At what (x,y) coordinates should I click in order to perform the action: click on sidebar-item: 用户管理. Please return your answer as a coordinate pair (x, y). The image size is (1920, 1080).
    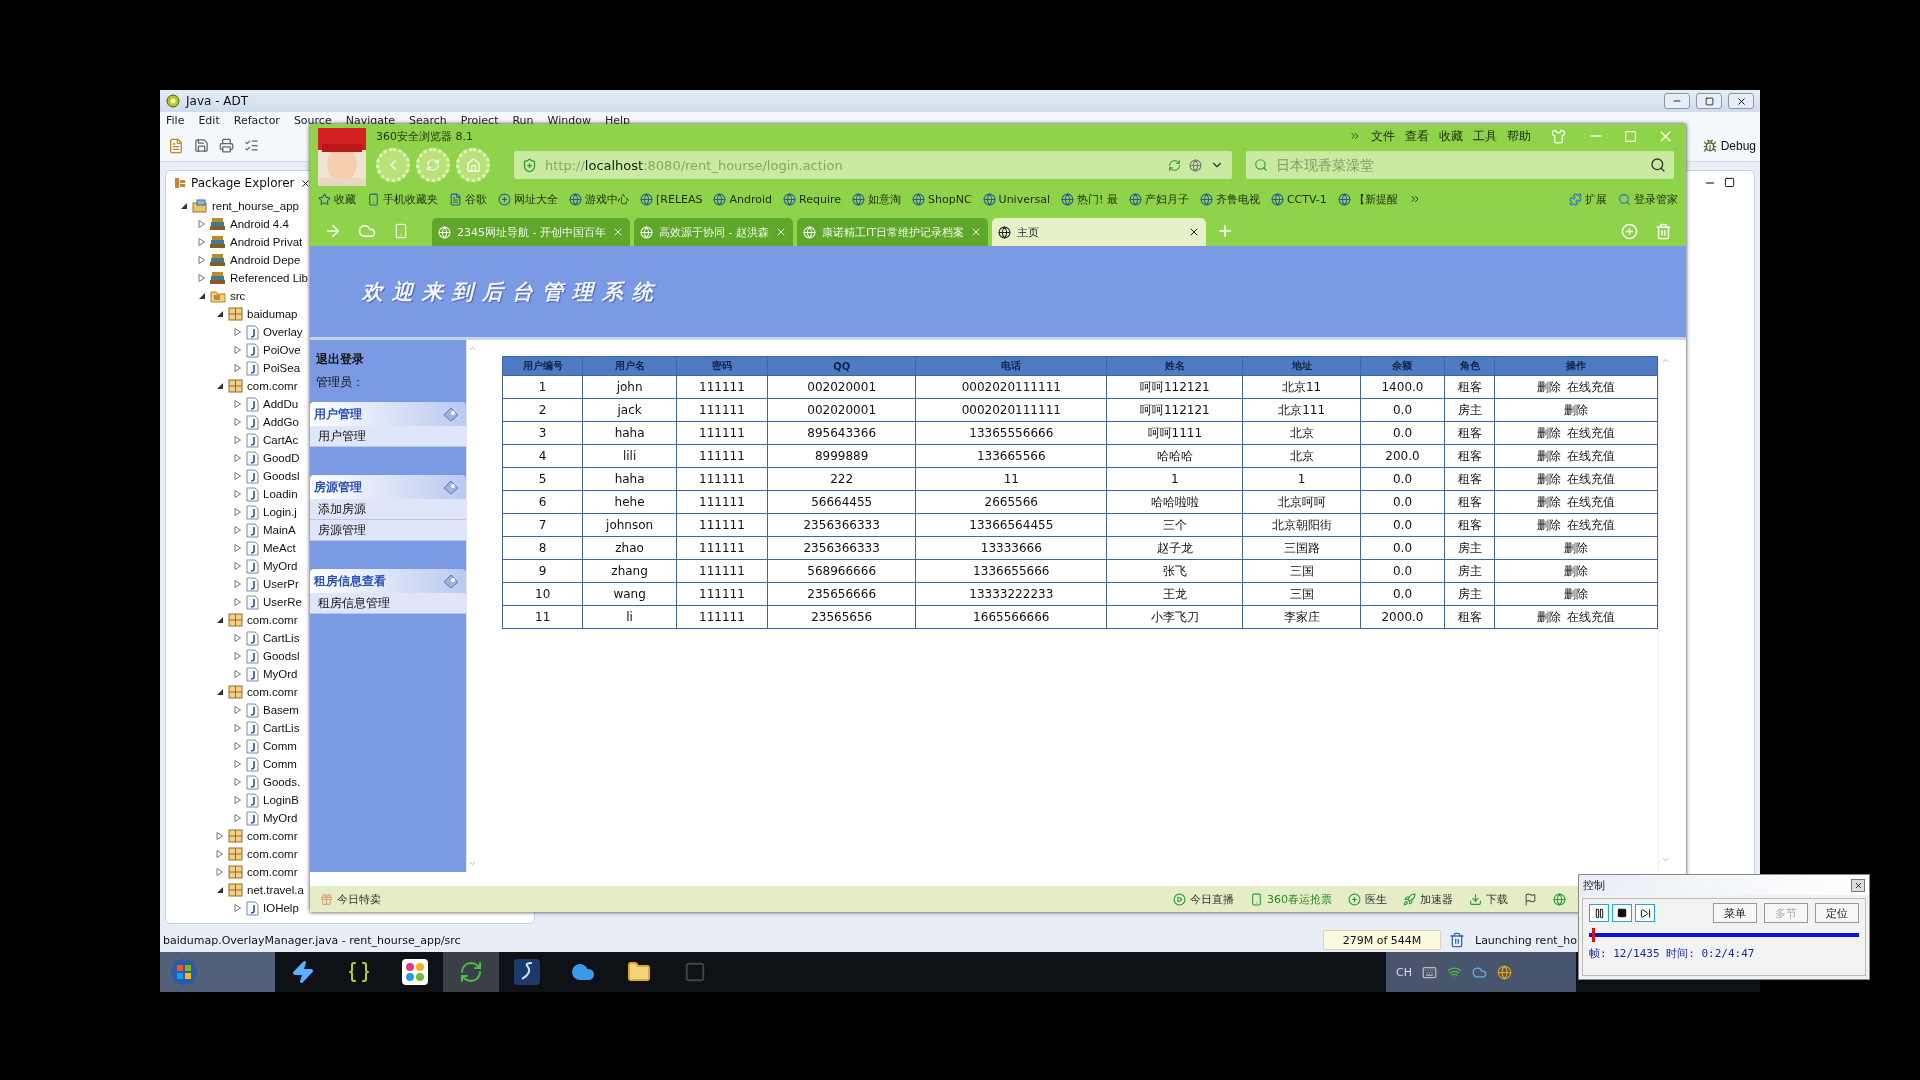
    Looking at the image, I should click on (388, 436).